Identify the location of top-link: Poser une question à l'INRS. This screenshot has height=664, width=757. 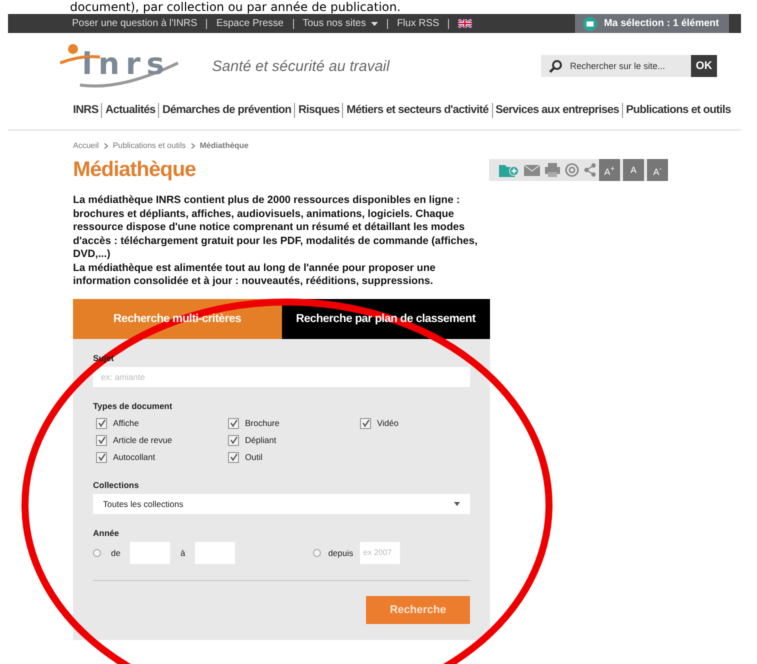
(135, 23).